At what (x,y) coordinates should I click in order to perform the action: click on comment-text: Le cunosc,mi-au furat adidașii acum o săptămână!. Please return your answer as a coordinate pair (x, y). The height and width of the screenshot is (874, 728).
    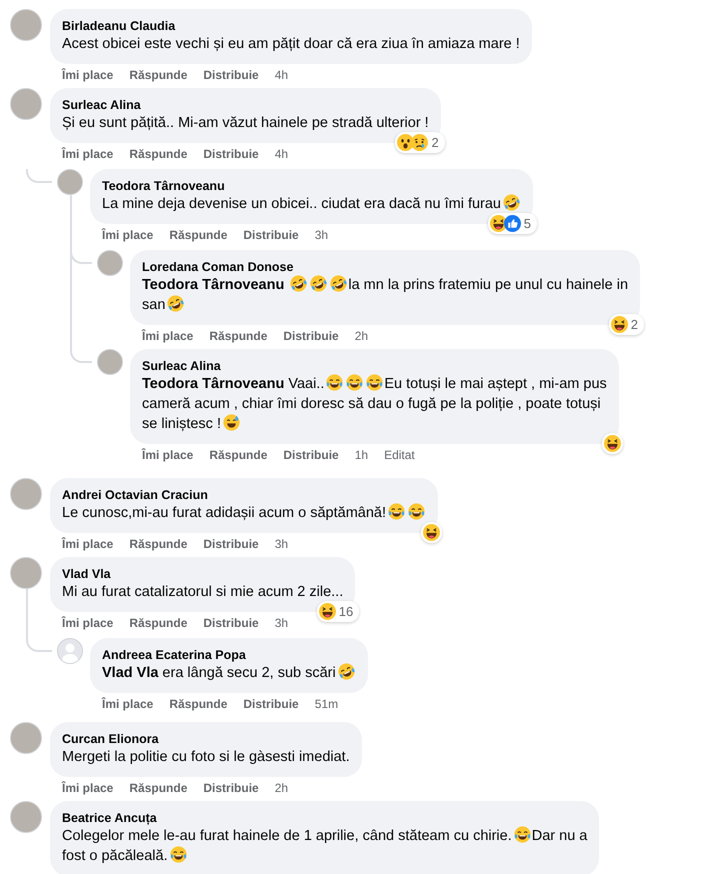
    Looking at the image, I should click on (224, 513).